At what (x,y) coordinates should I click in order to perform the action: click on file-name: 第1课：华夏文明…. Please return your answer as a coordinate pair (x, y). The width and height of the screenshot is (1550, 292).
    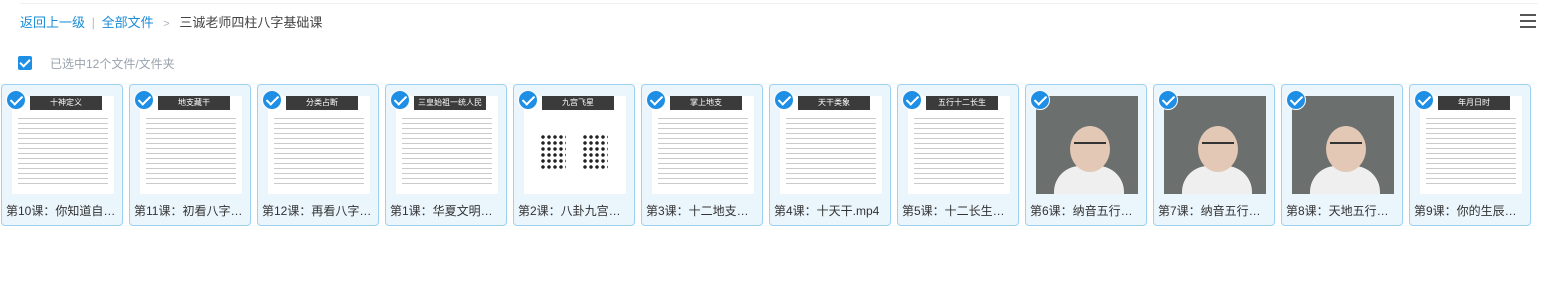
    Looking at the image, I should click on (441, 211).